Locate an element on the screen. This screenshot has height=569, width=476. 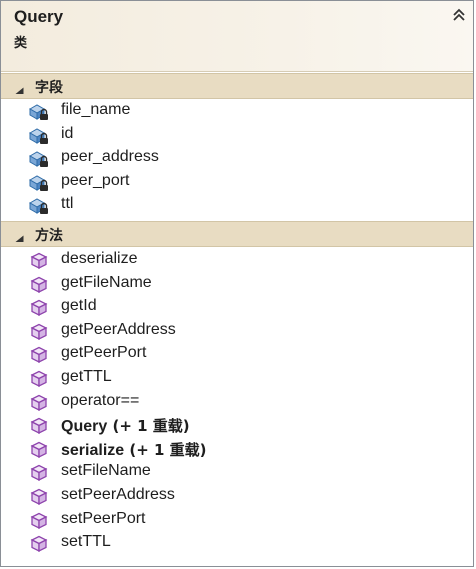
method-label: getPeerAddress is located at coordinates (118, 329).